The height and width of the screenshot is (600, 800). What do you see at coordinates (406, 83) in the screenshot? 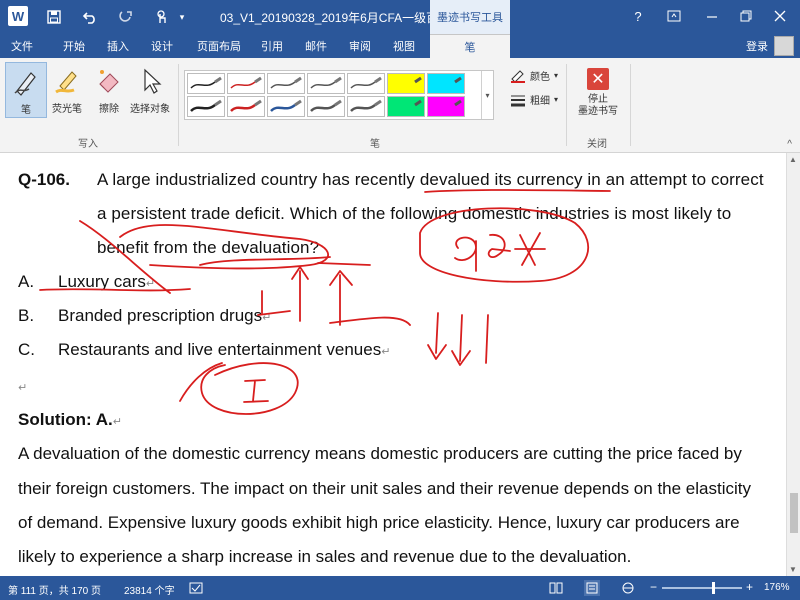
I see `yellow-highlighter-swatch` at bounding box center [406, 83].